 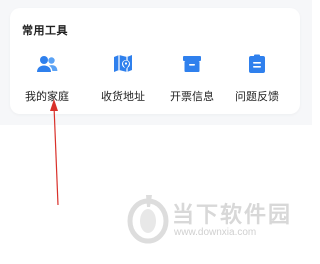 I want to click on tool-label: 开票信息, so click(x=192, y=96).